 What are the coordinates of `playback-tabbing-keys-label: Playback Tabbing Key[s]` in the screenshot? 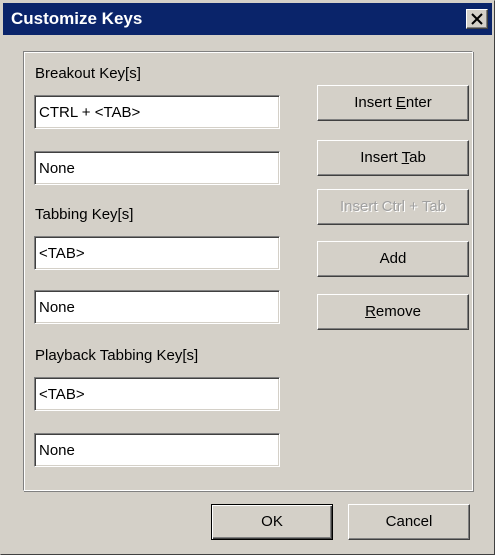 It's located at (117, 355).